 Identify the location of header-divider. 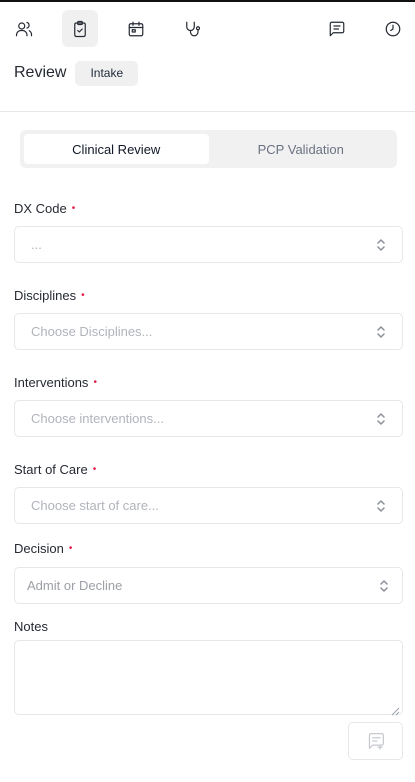
(207, 111).